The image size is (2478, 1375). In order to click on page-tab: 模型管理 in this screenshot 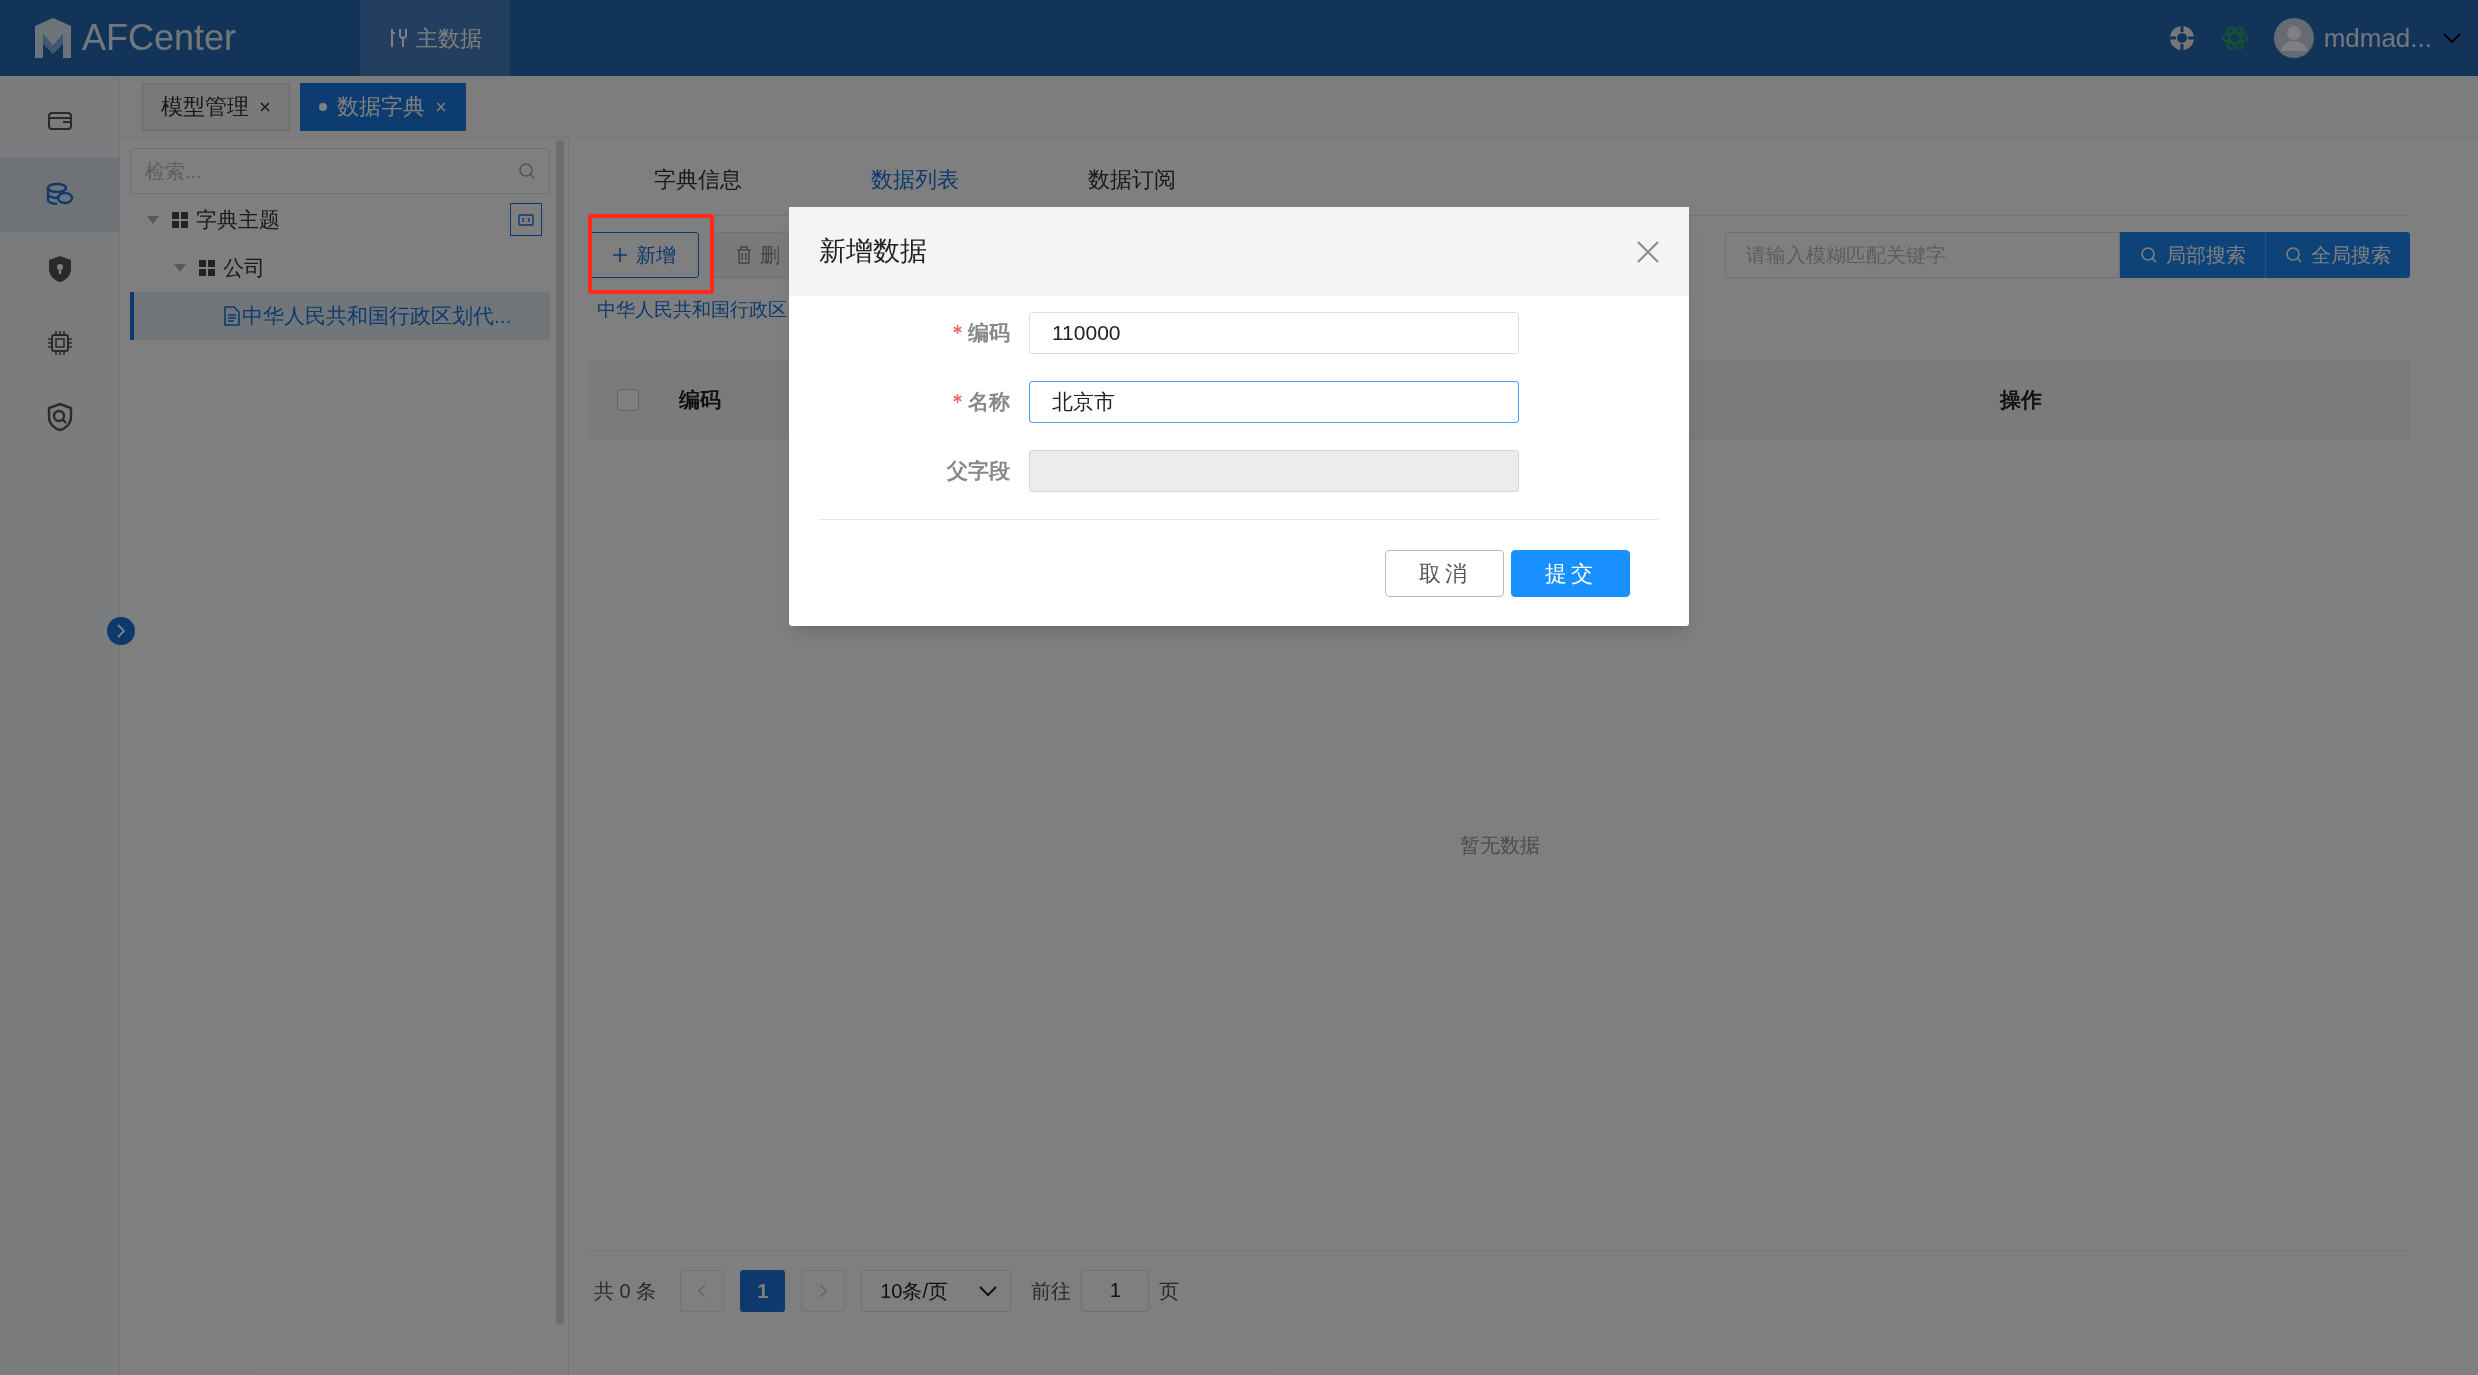, I will do `click(216, 106)`.